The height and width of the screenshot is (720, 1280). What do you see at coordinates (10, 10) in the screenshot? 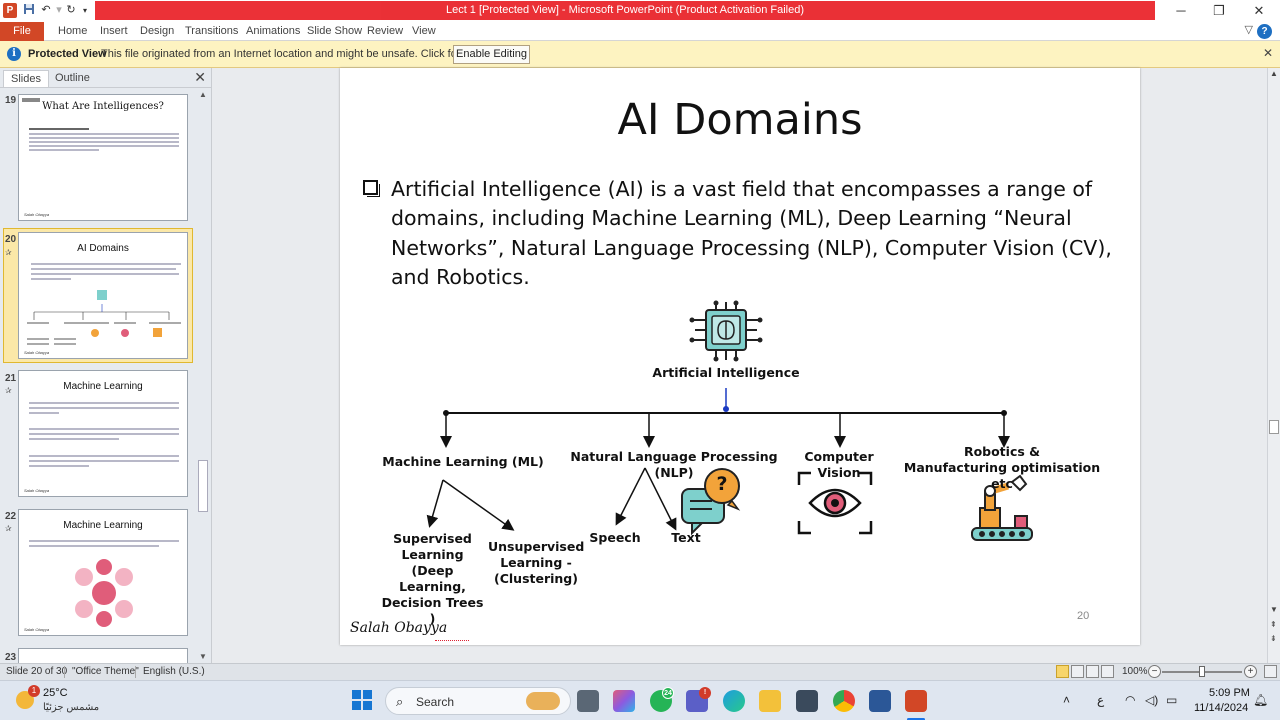
I see `powerpoint-app-icon: P` at bounding box center [10, 10].